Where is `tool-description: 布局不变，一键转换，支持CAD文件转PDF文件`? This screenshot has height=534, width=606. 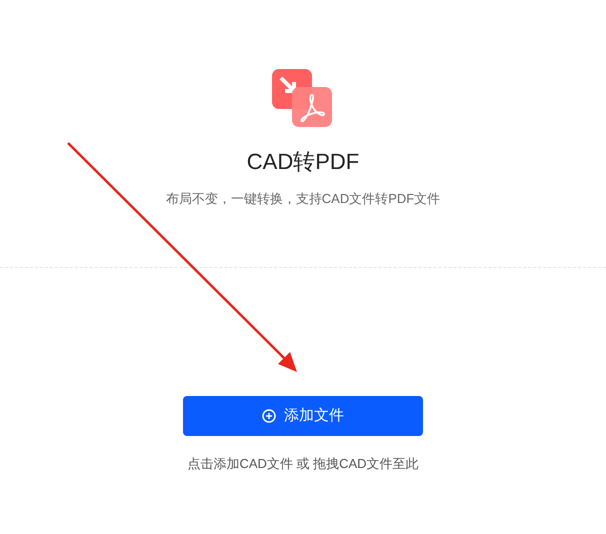 tool-description: 布局不变，一键转换，支持CAD文件转PDF文件 is located at coordinates (303, 199).